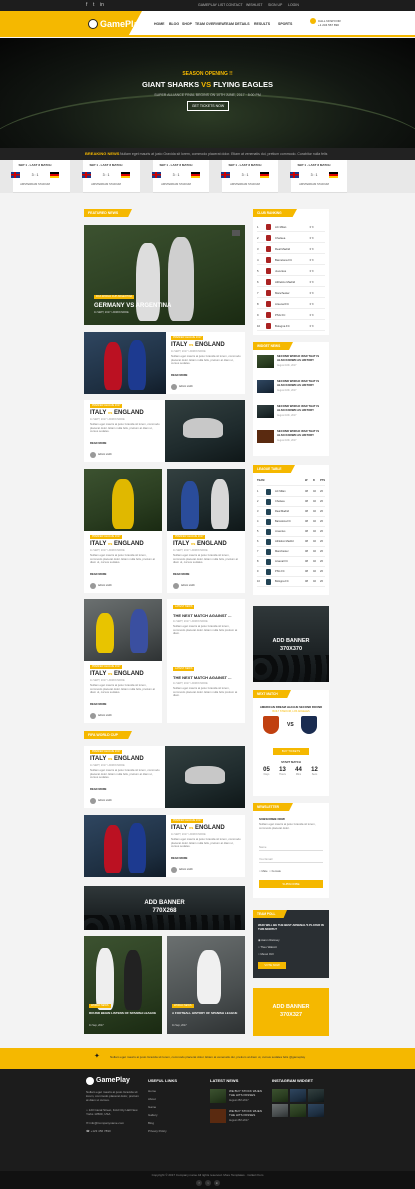 The width and height of the screenshot is (415, 1189). I want to click on gallery-icon, so click(236, 233).